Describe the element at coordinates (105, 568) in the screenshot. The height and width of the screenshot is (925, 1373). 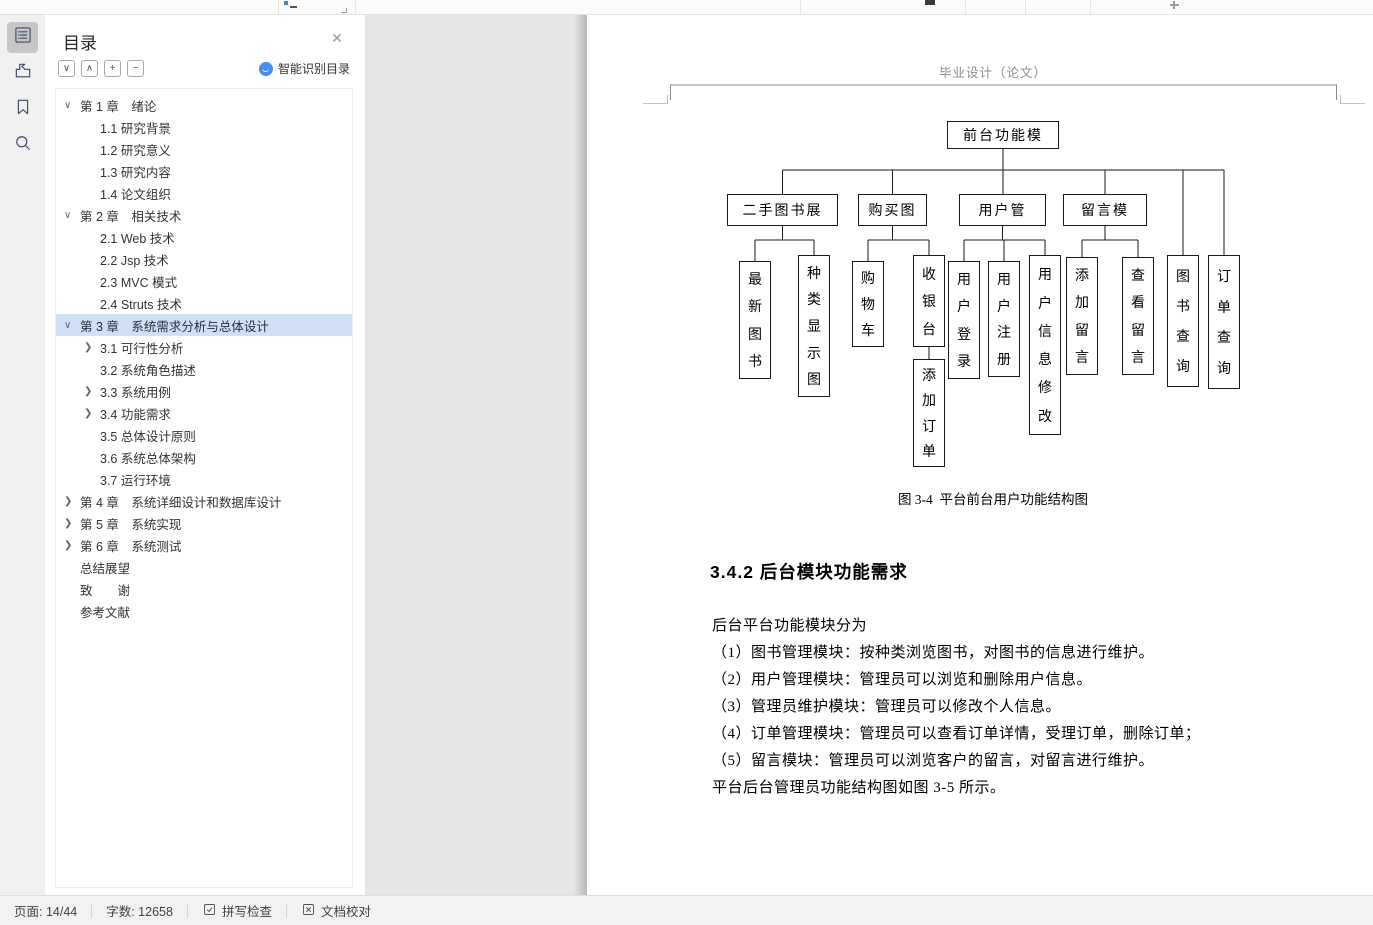
I see `toc-item-label: 总结展望` at that location.